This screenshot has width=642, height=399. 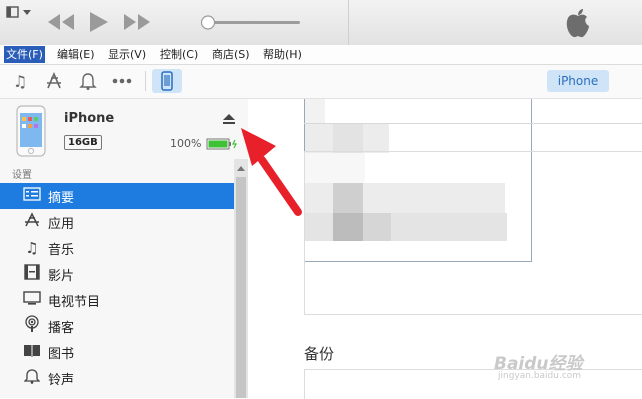 I want to click on menu-bar: 文件(F) 编辑(E) 显示(V) 控制(C) 商店(S) 帮助(H), so click(x=321, y=55).